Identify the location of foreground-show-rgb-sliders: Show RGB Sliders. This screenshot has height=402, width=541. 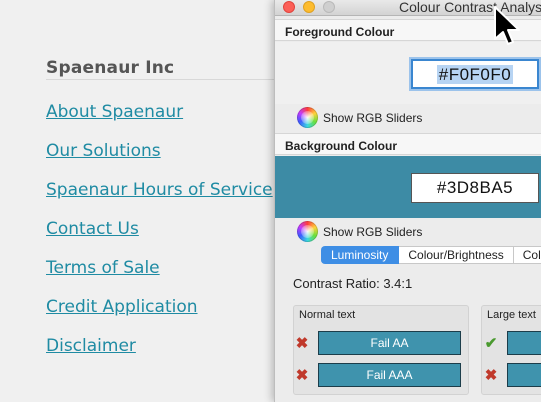
(372, 118).